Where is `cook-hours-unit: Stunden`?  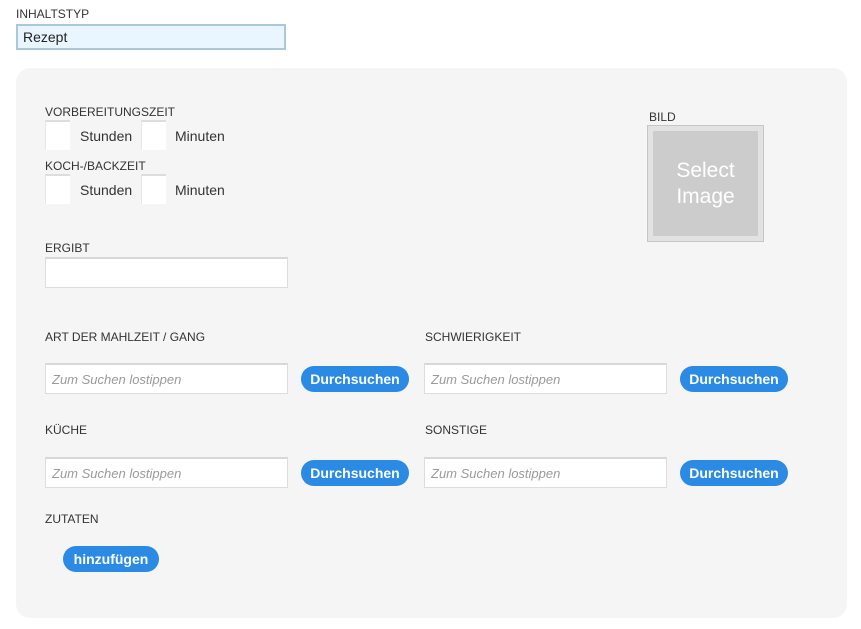
cook-hours-unit: Stunden is located at coordinates (106, 190).